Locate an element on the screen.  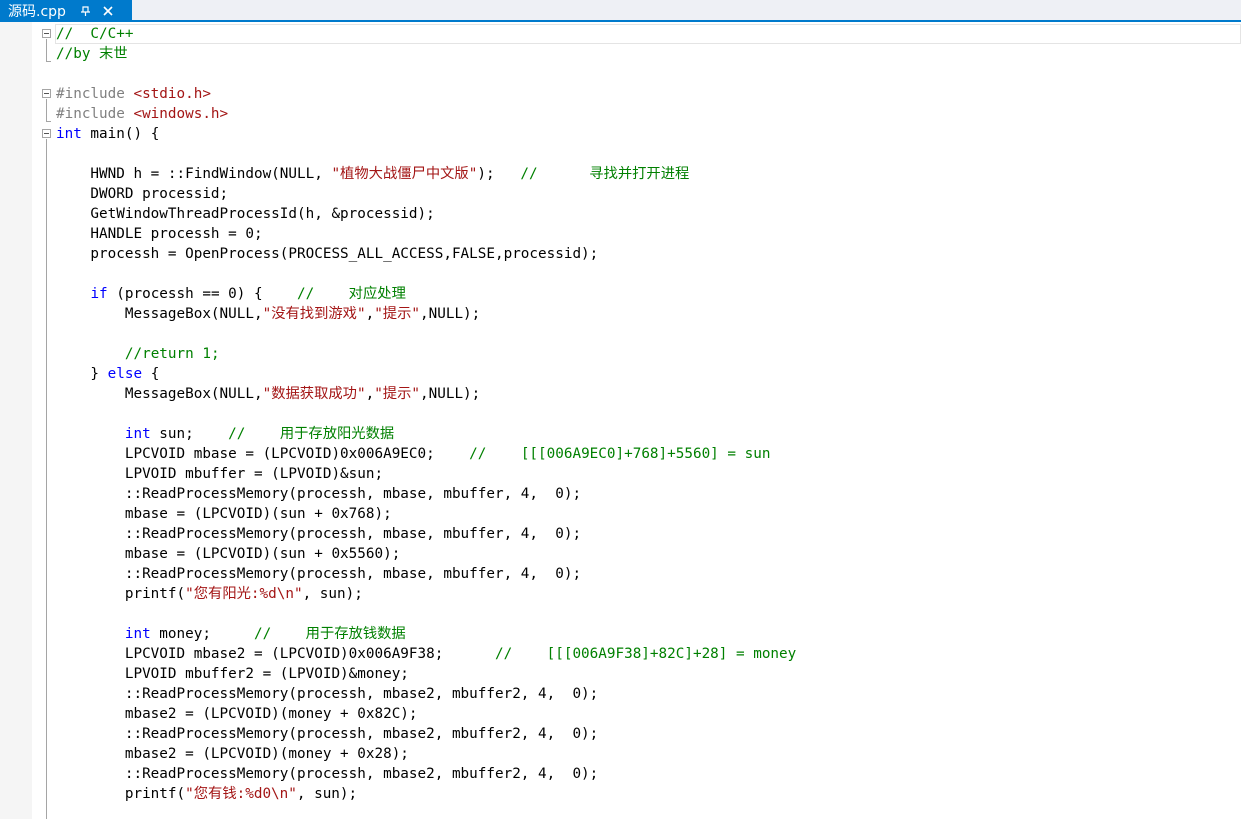
code-text: (processh == 0) { is located at coordinates (202, 294).